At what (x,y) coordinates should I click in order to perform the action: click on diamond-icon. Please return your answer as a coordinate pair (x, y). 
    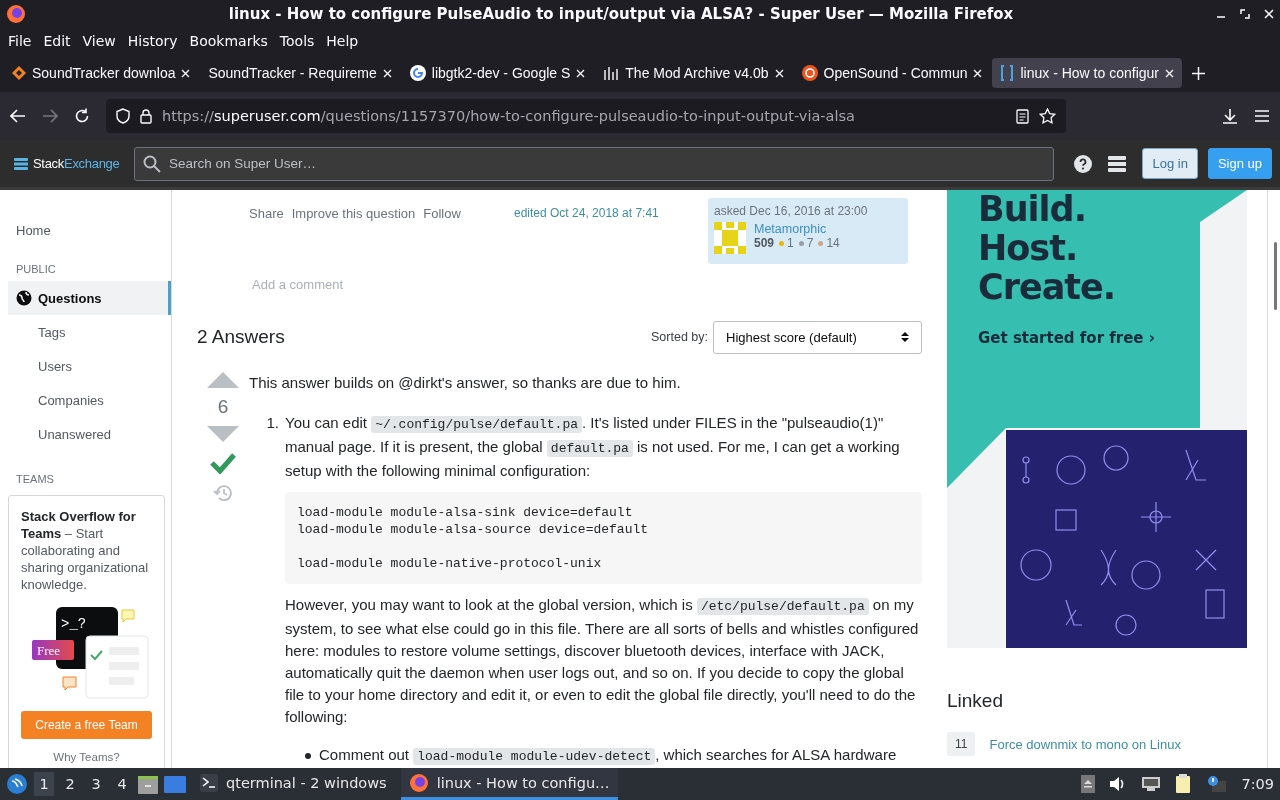
    Looking at the image, I should click on (19, 73).